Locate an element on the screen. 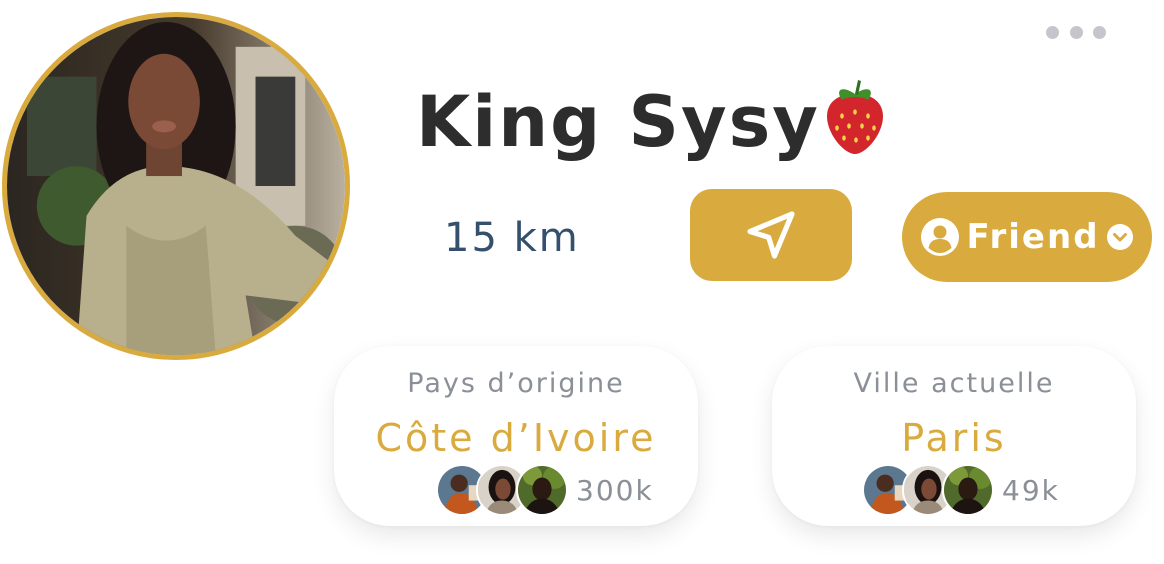  city-title: Ville actuelle is located at coordinates (954, 383).